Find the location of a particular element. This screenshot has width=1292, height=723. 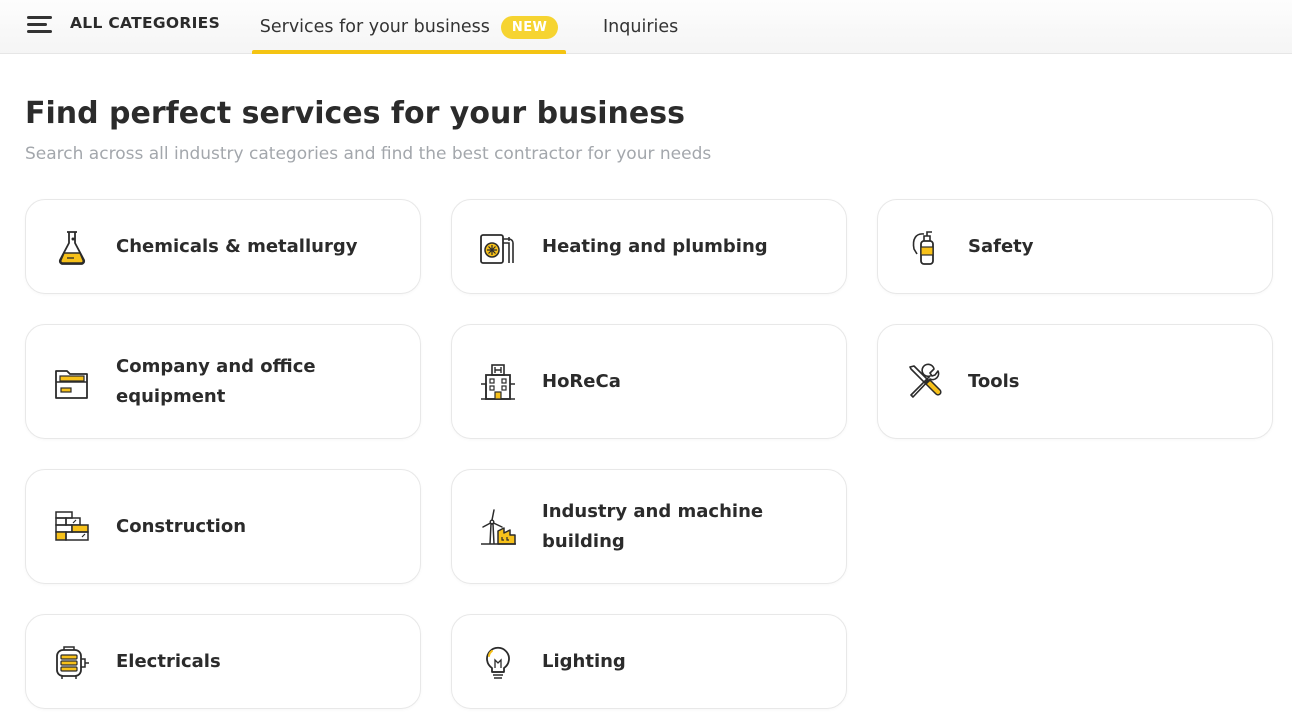

page-title: Find perfect services for your business is located at coordinates (355, 113).